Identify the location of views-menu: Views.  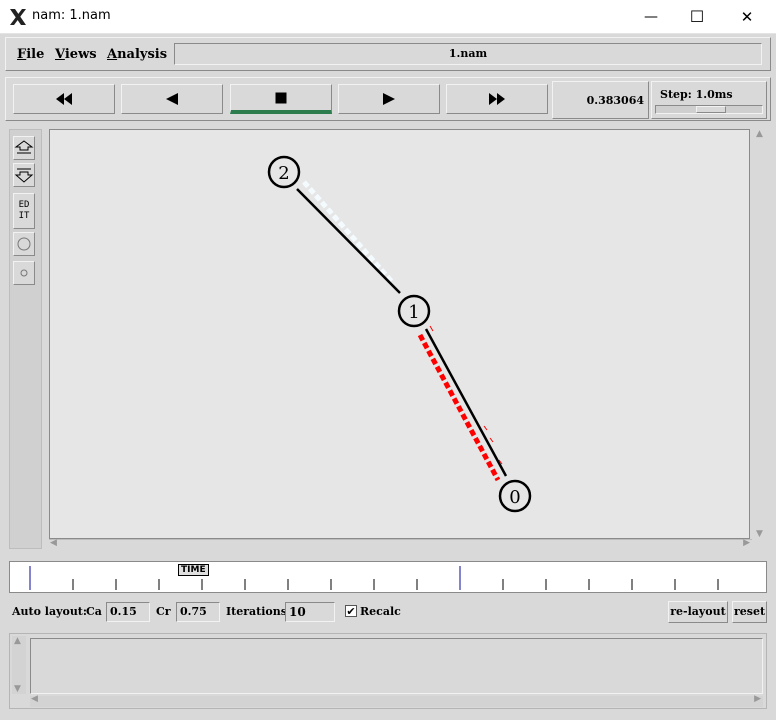
(76, 54).